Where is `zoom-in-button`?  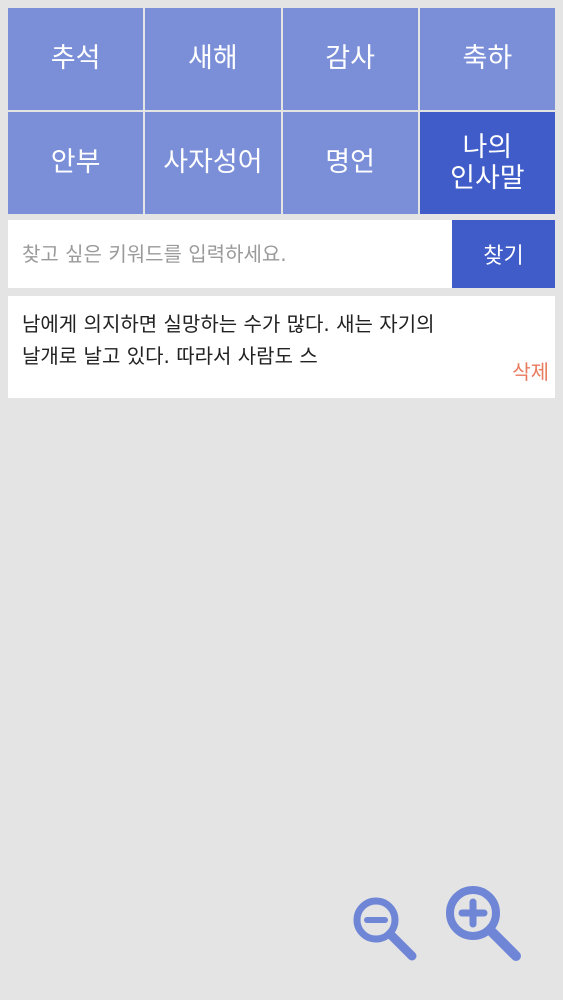 zoom-in-button is located at coordinates (482, 922).